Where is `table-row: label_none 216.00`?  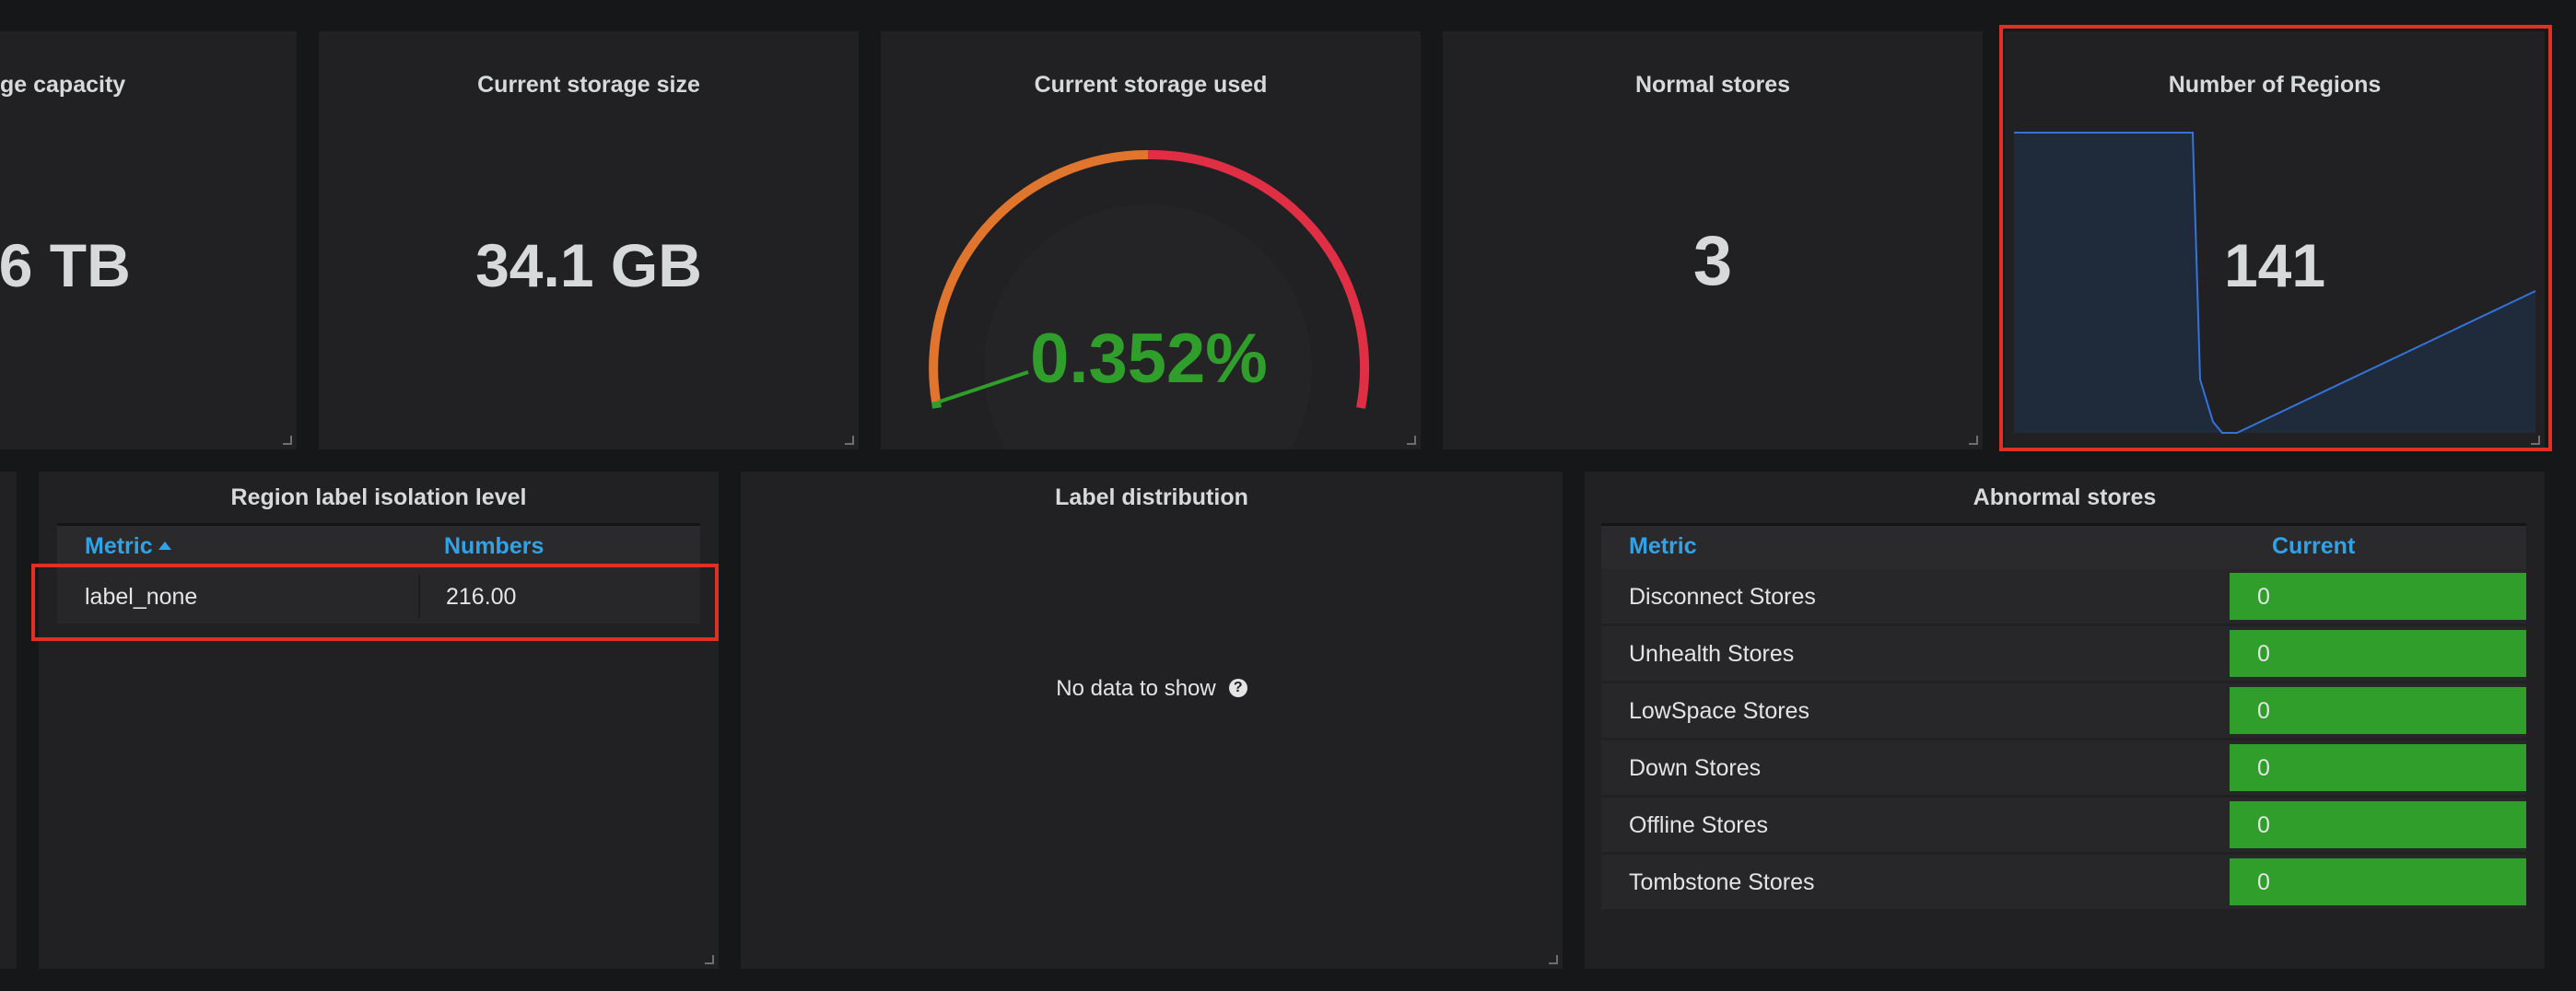 table-row: label_none 216.00 is located at coordinates (378, 596).